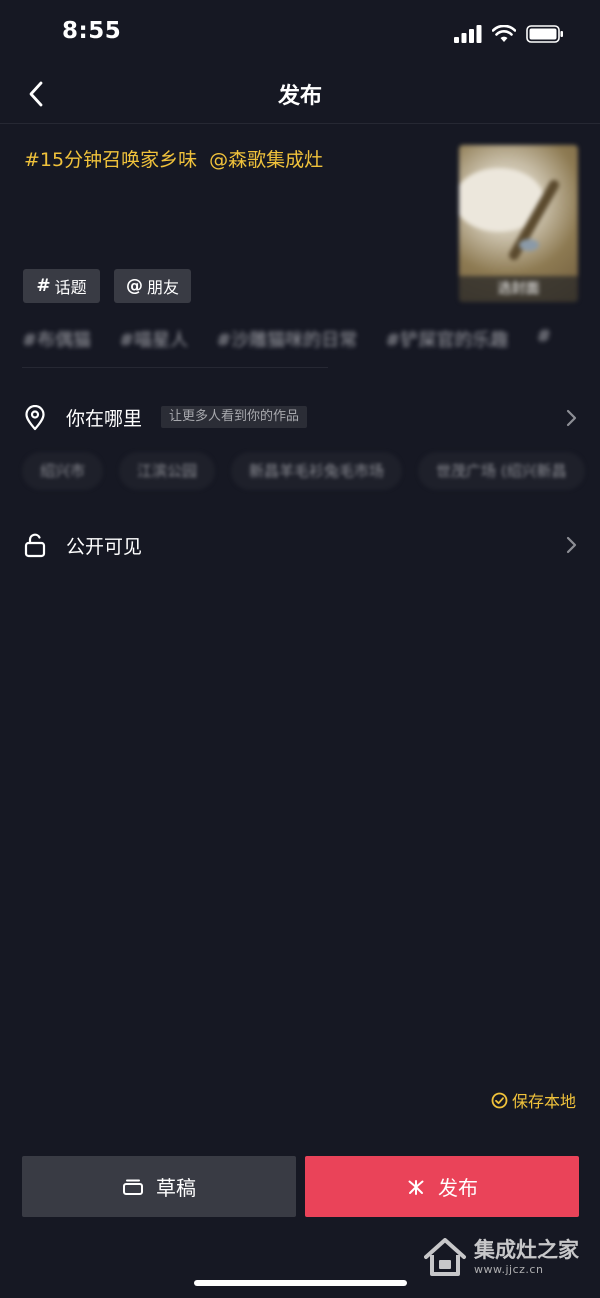 The image size is (600, 1298). What do you see at coordinates (543, 341) in the screenshot?
I see `suggested-hashtag: #` at bounding box center [543, 341].